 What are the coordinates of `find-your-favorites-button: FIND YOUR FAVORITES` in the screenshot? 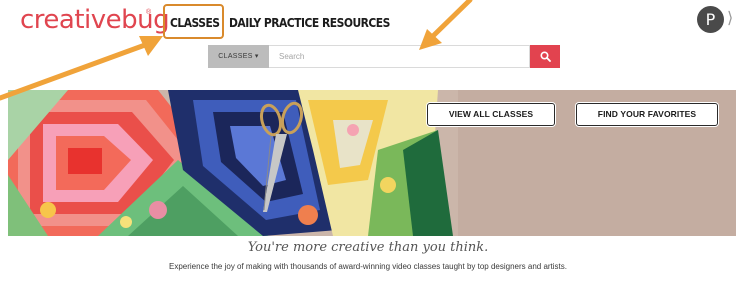 It's located at (647, 114).